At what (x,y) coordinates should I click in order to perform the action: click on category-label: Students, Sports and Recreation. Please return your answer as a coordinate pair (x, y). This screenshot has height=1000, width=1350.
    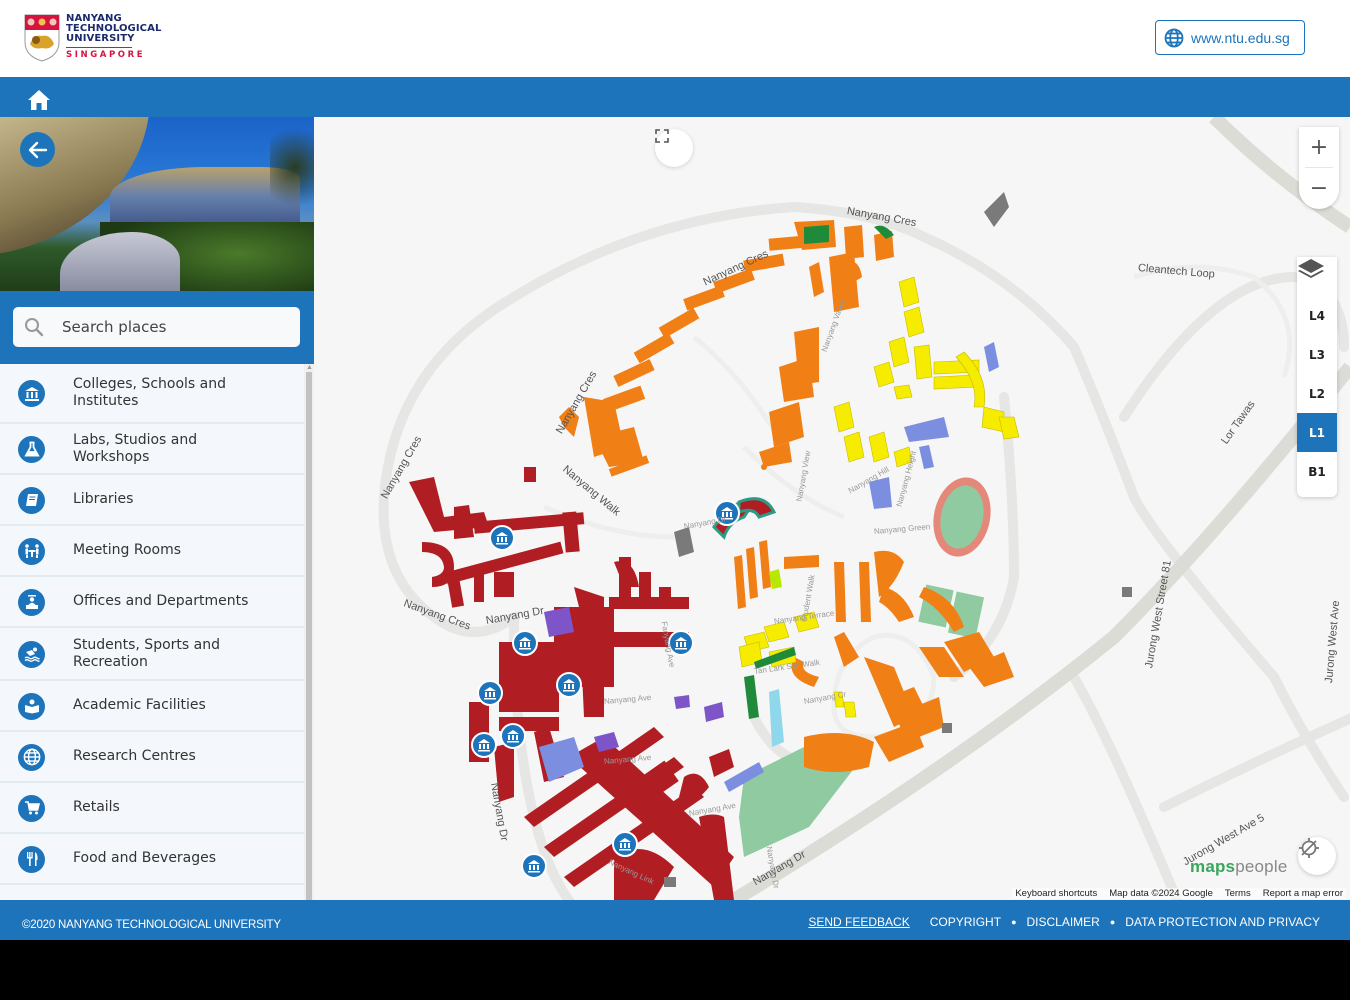
    Looking at the image, I should click on (146, 653).